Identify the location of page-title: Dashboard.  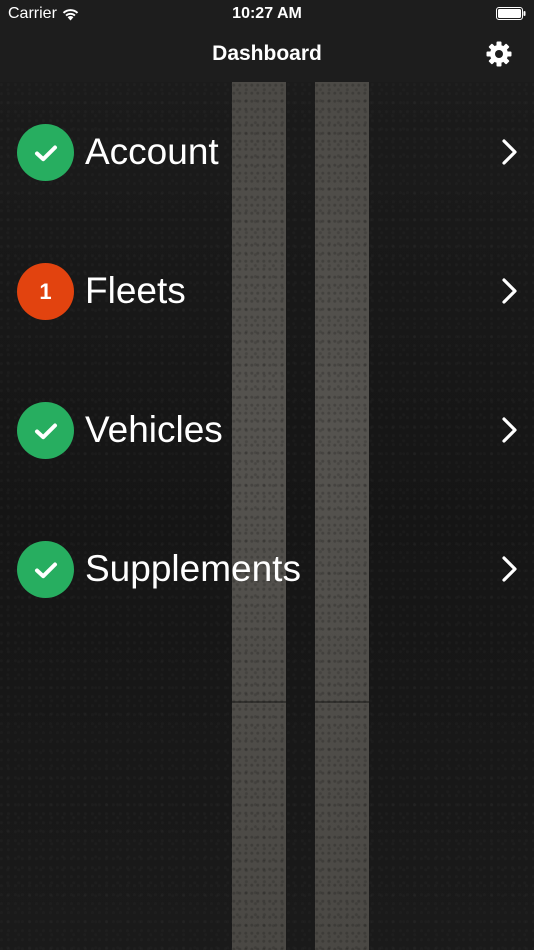
(267, 53).